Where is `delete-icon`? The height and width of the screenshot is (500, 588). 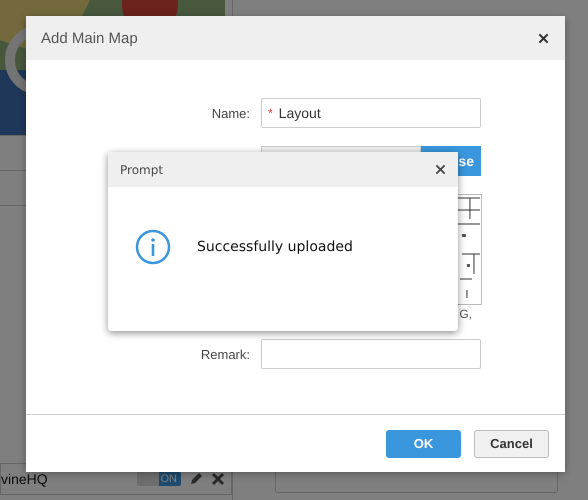 delete-icon is located at coordinates (218, 479).